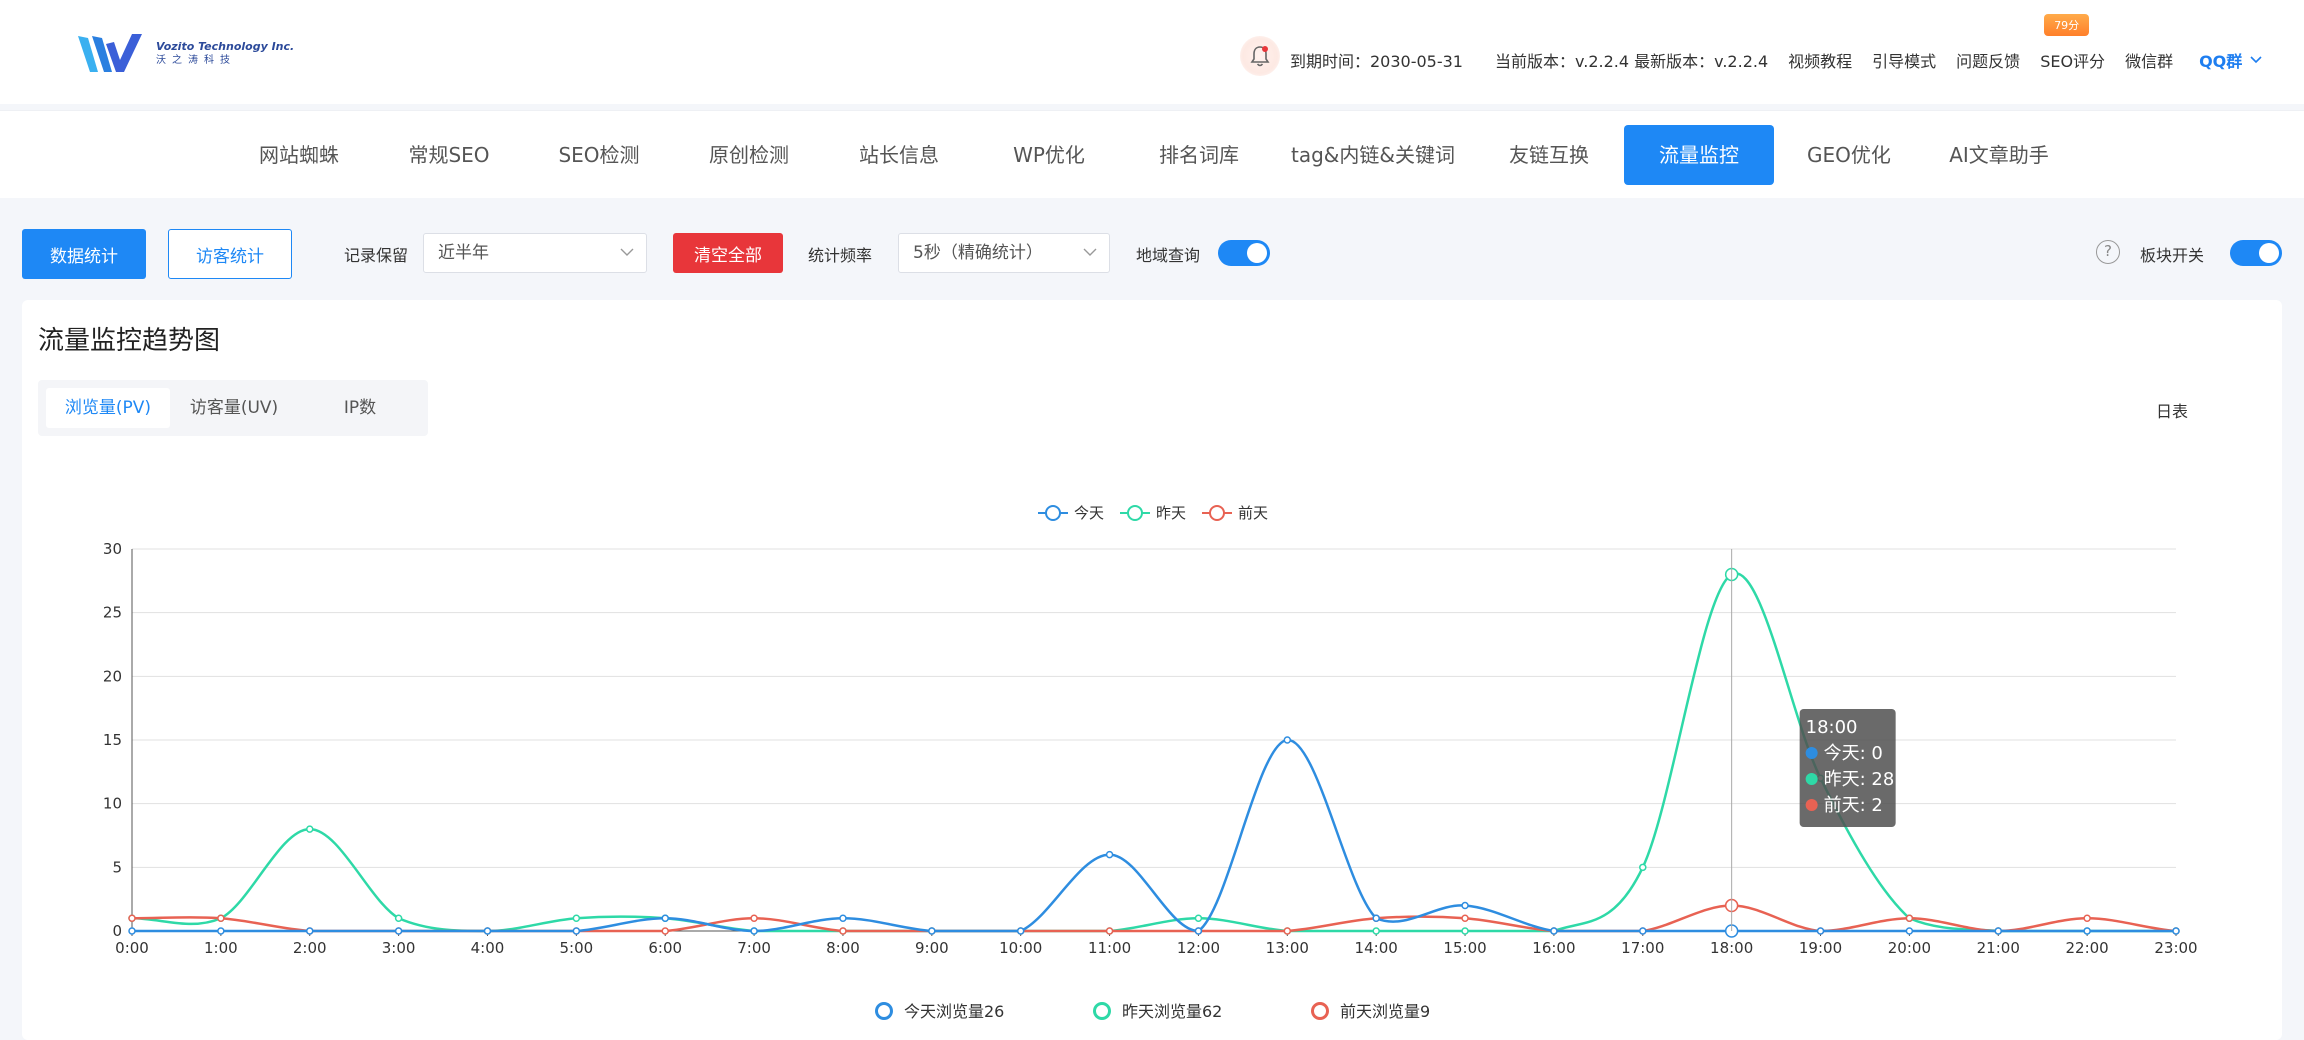  I want to click on block-switch-label: 板块开关, so click(2172, 255).